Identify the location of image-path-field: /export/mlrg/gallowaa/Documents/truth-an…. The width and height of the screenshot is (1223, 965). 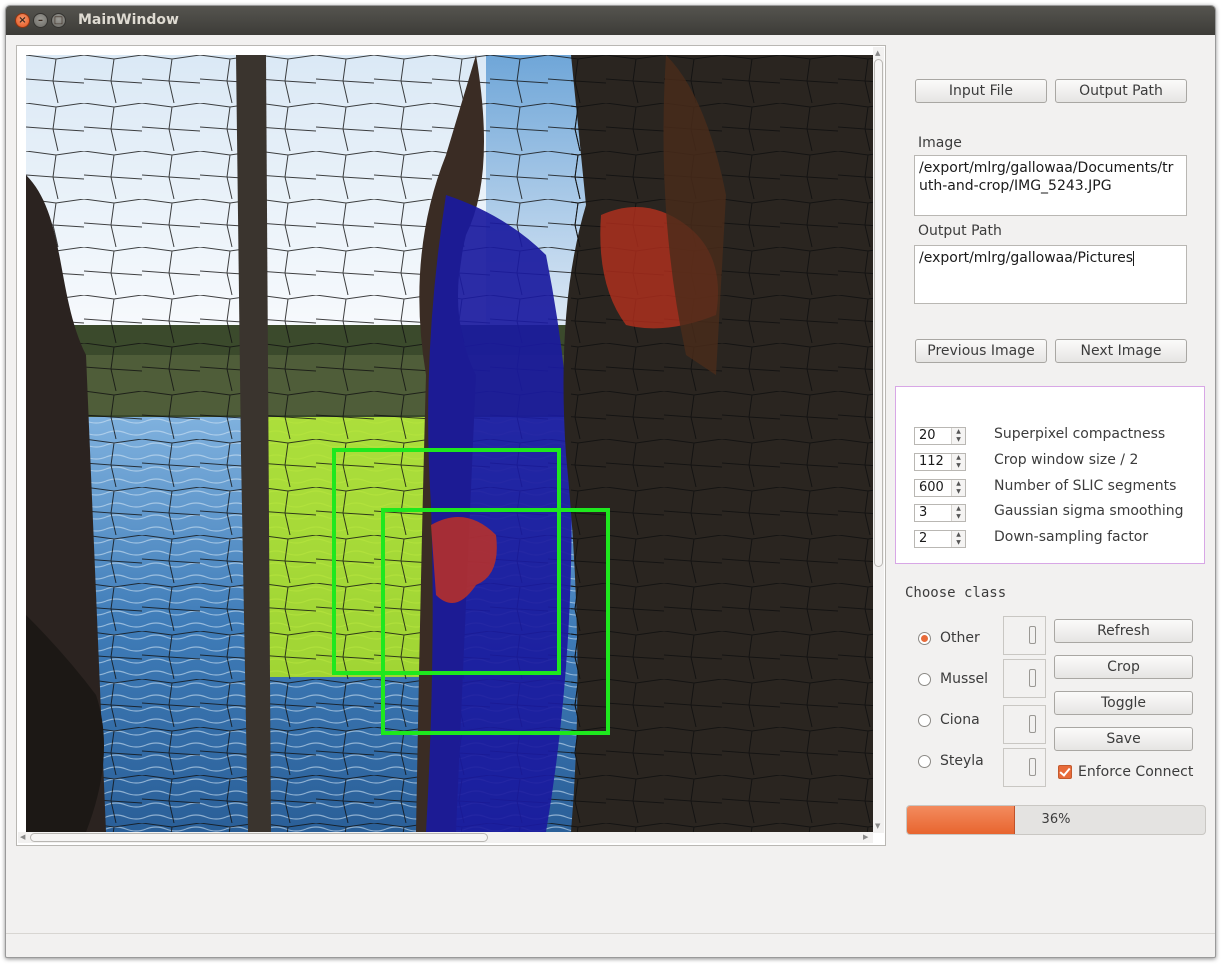
(1050, 185).